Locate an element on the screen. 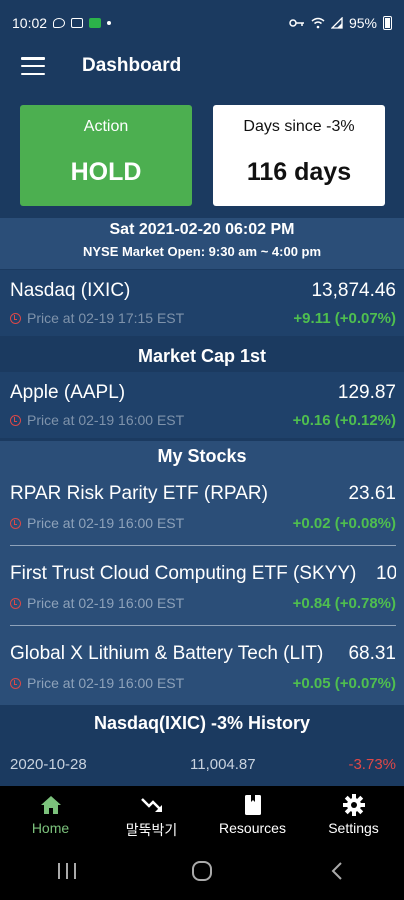  nav-resources-label: Resources is located at coordinates (252, 828).